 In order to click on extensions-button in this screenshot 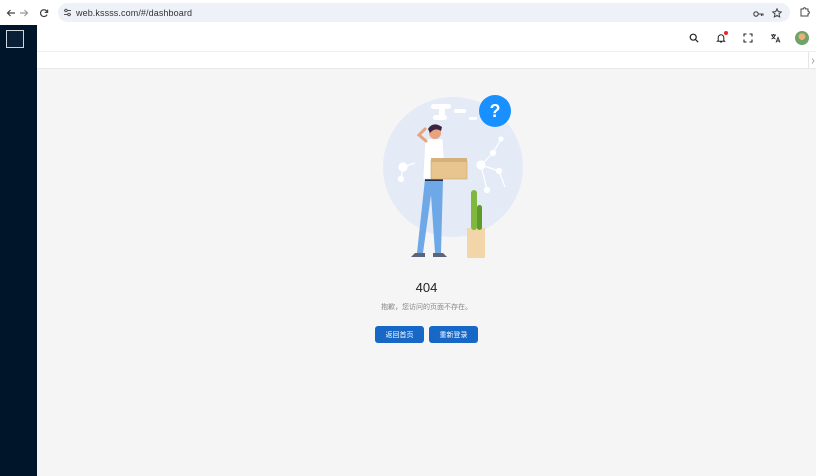, I will do `click(804, 13)`.